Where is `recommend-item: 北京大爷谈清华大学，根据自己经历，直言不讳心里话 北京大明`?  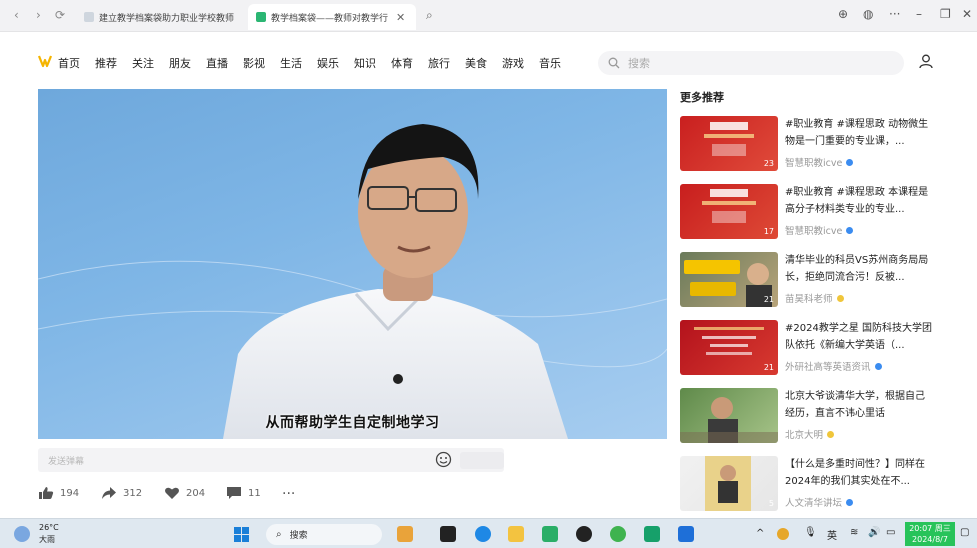
recommend-item: 北京大爷谈清华大学，根据自己经历，直言不讳心里话 北京大明 is located at coordinates (825, 417).